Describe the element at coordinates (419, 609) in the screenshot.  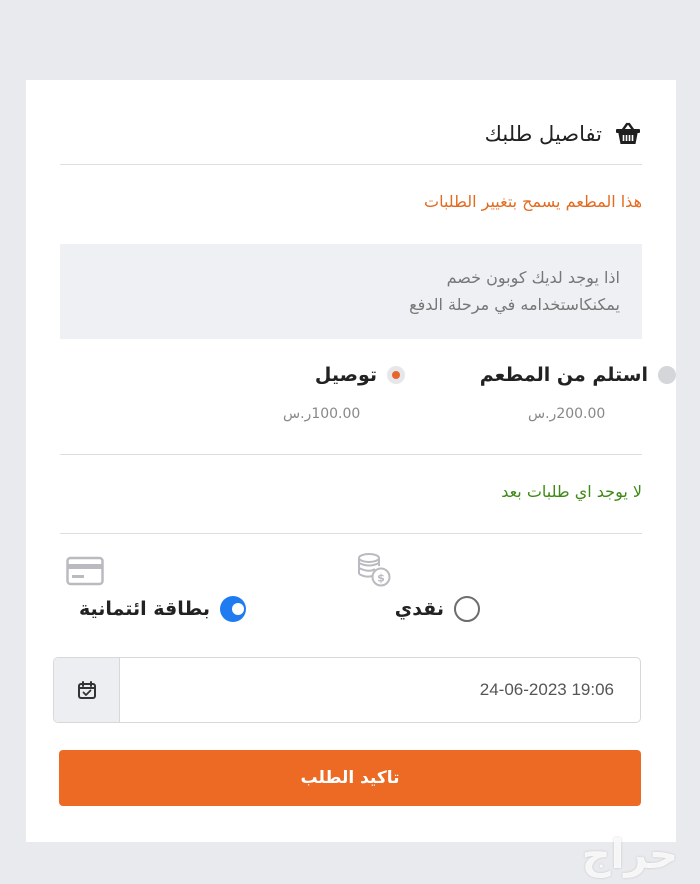
I see `cash-label: نقدي` at that location.